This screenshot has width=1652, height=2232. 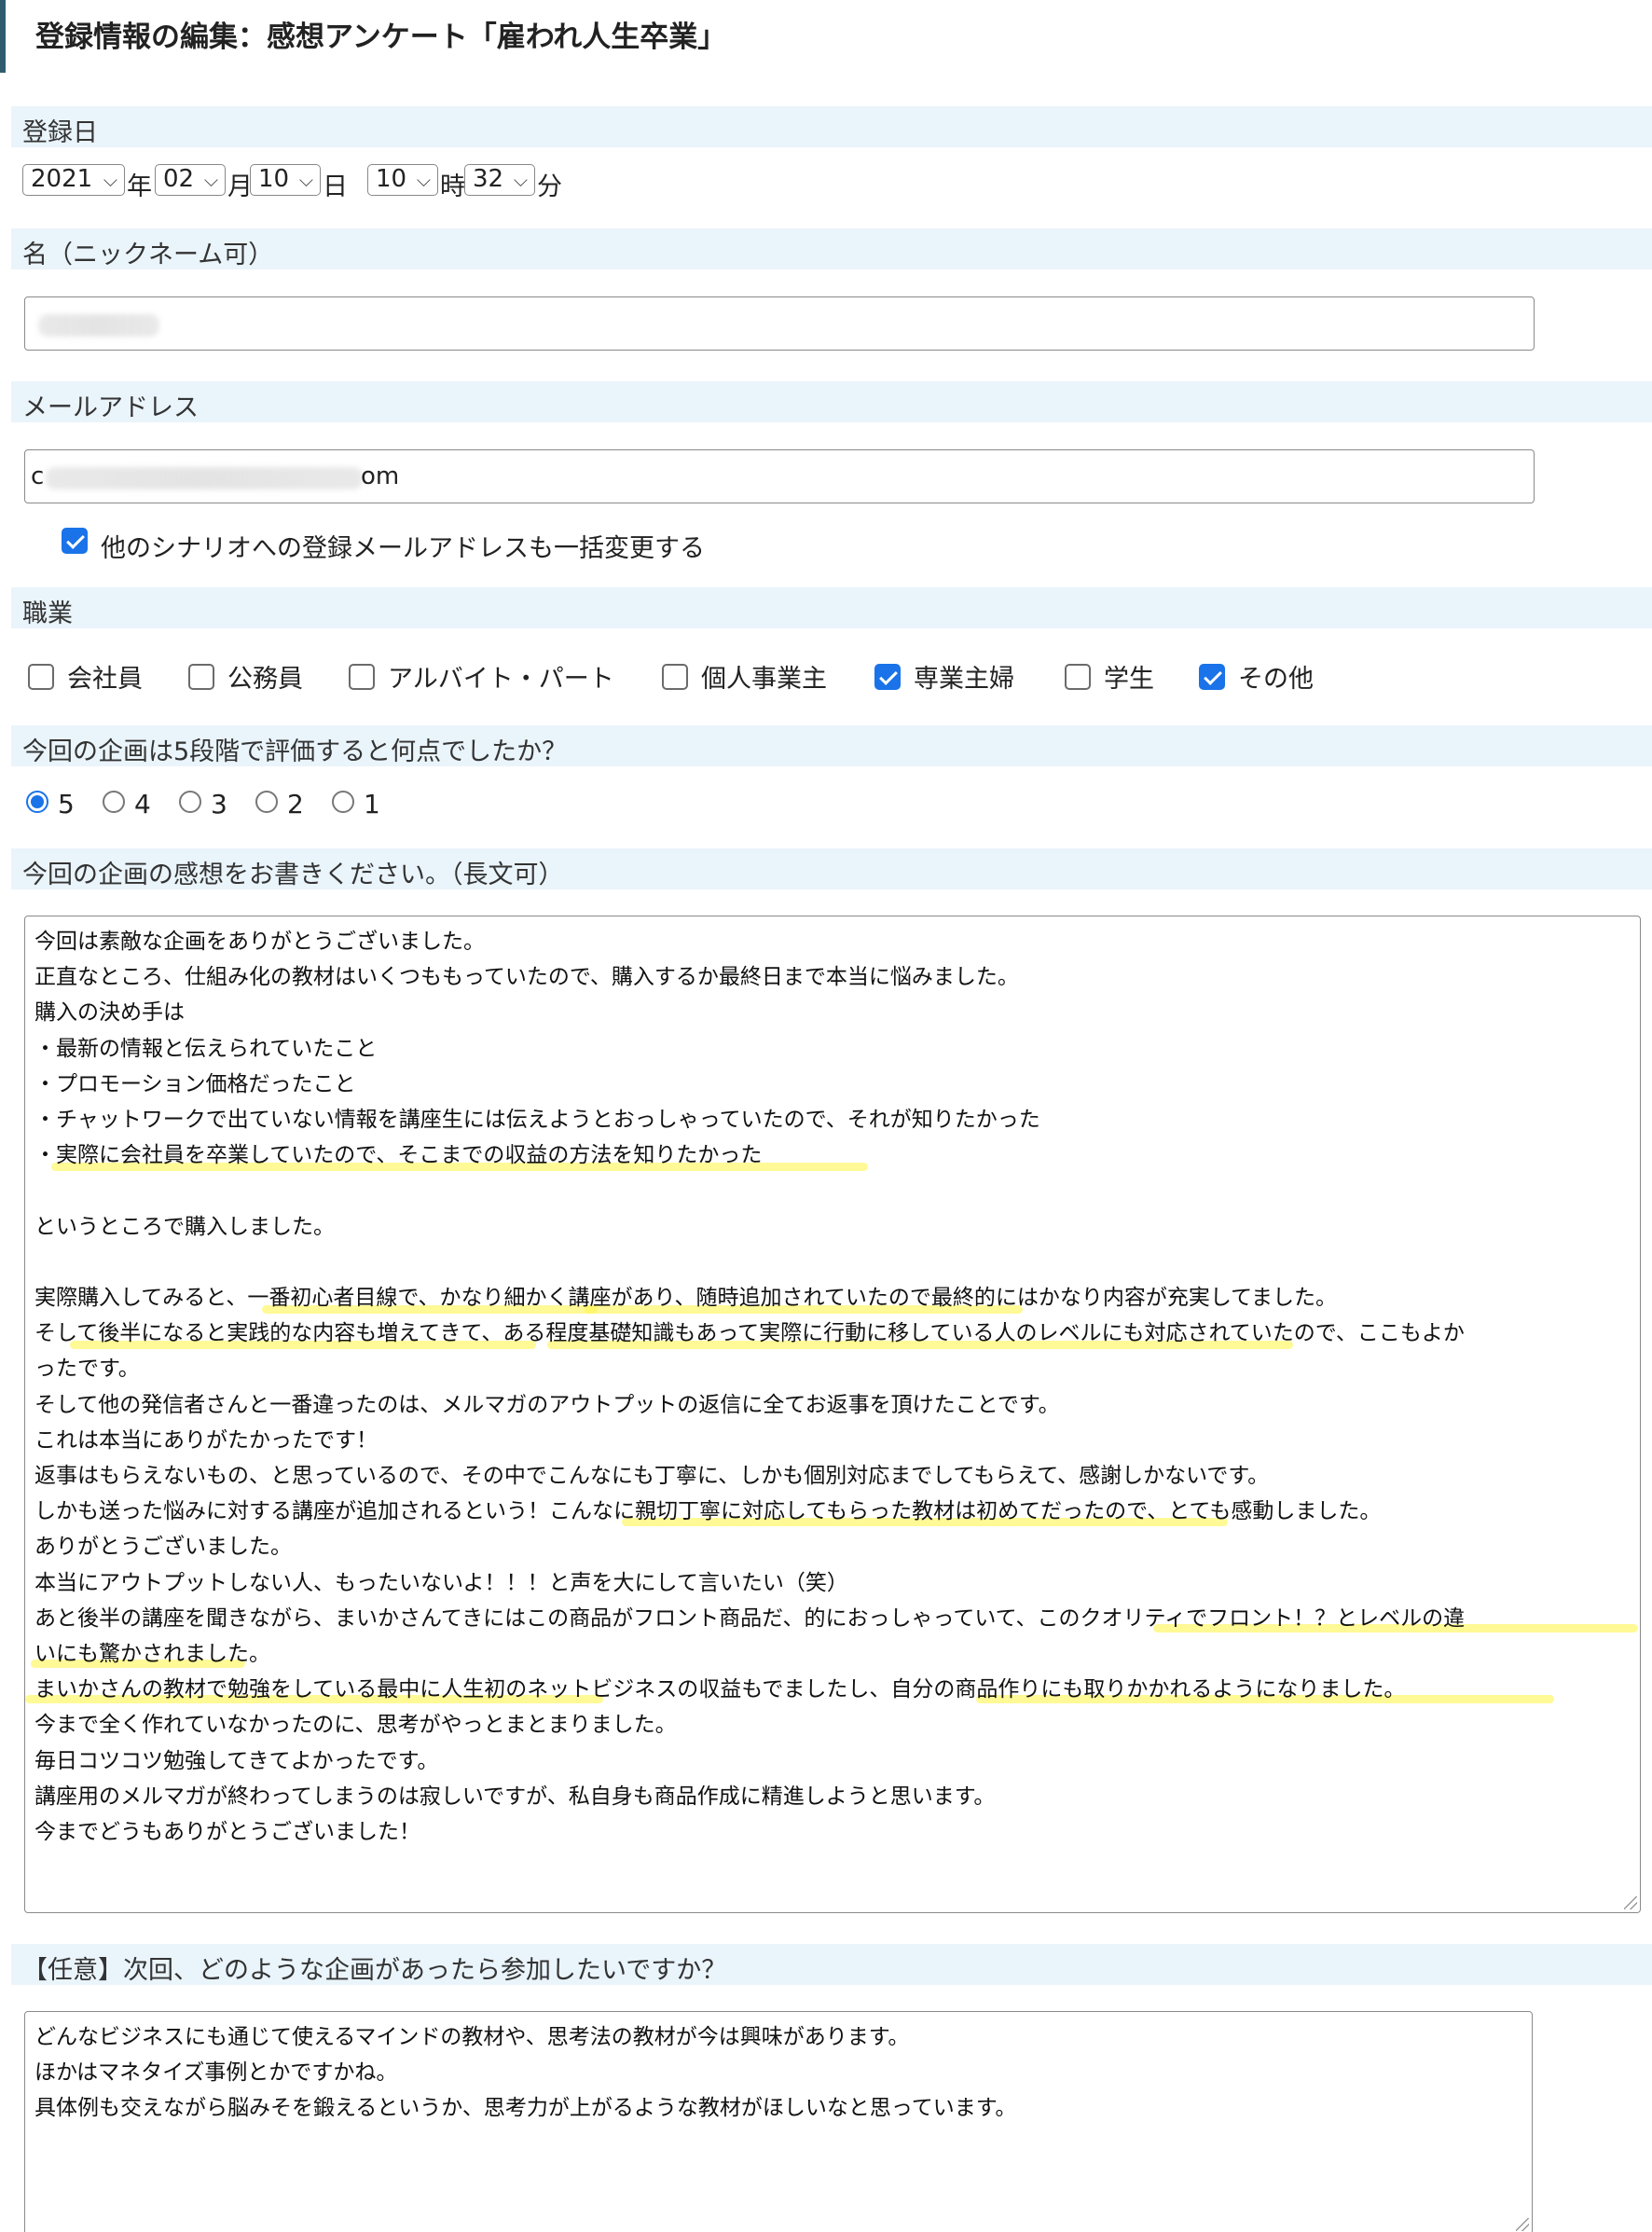 What do you see at coordinates (185, 1226) in the screenshot?
I see `text-line: というところで購入しました。` at bounding box center [185, 1226].